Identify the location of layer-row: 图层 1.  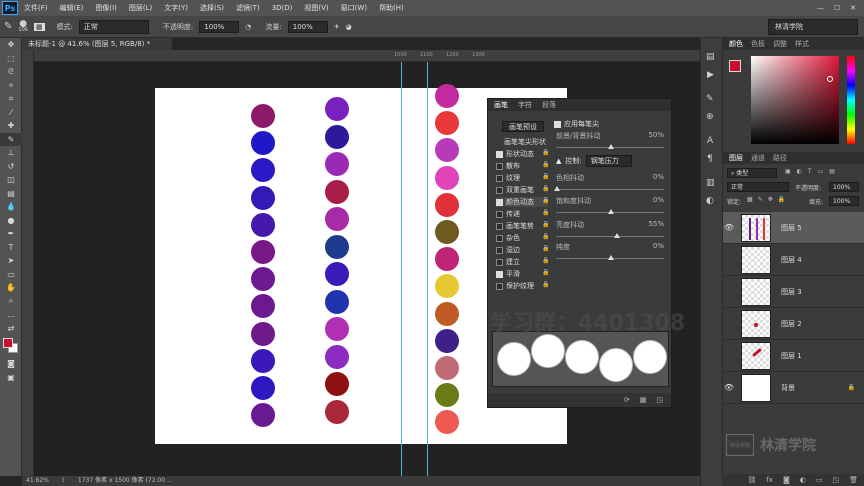
(793, 356).